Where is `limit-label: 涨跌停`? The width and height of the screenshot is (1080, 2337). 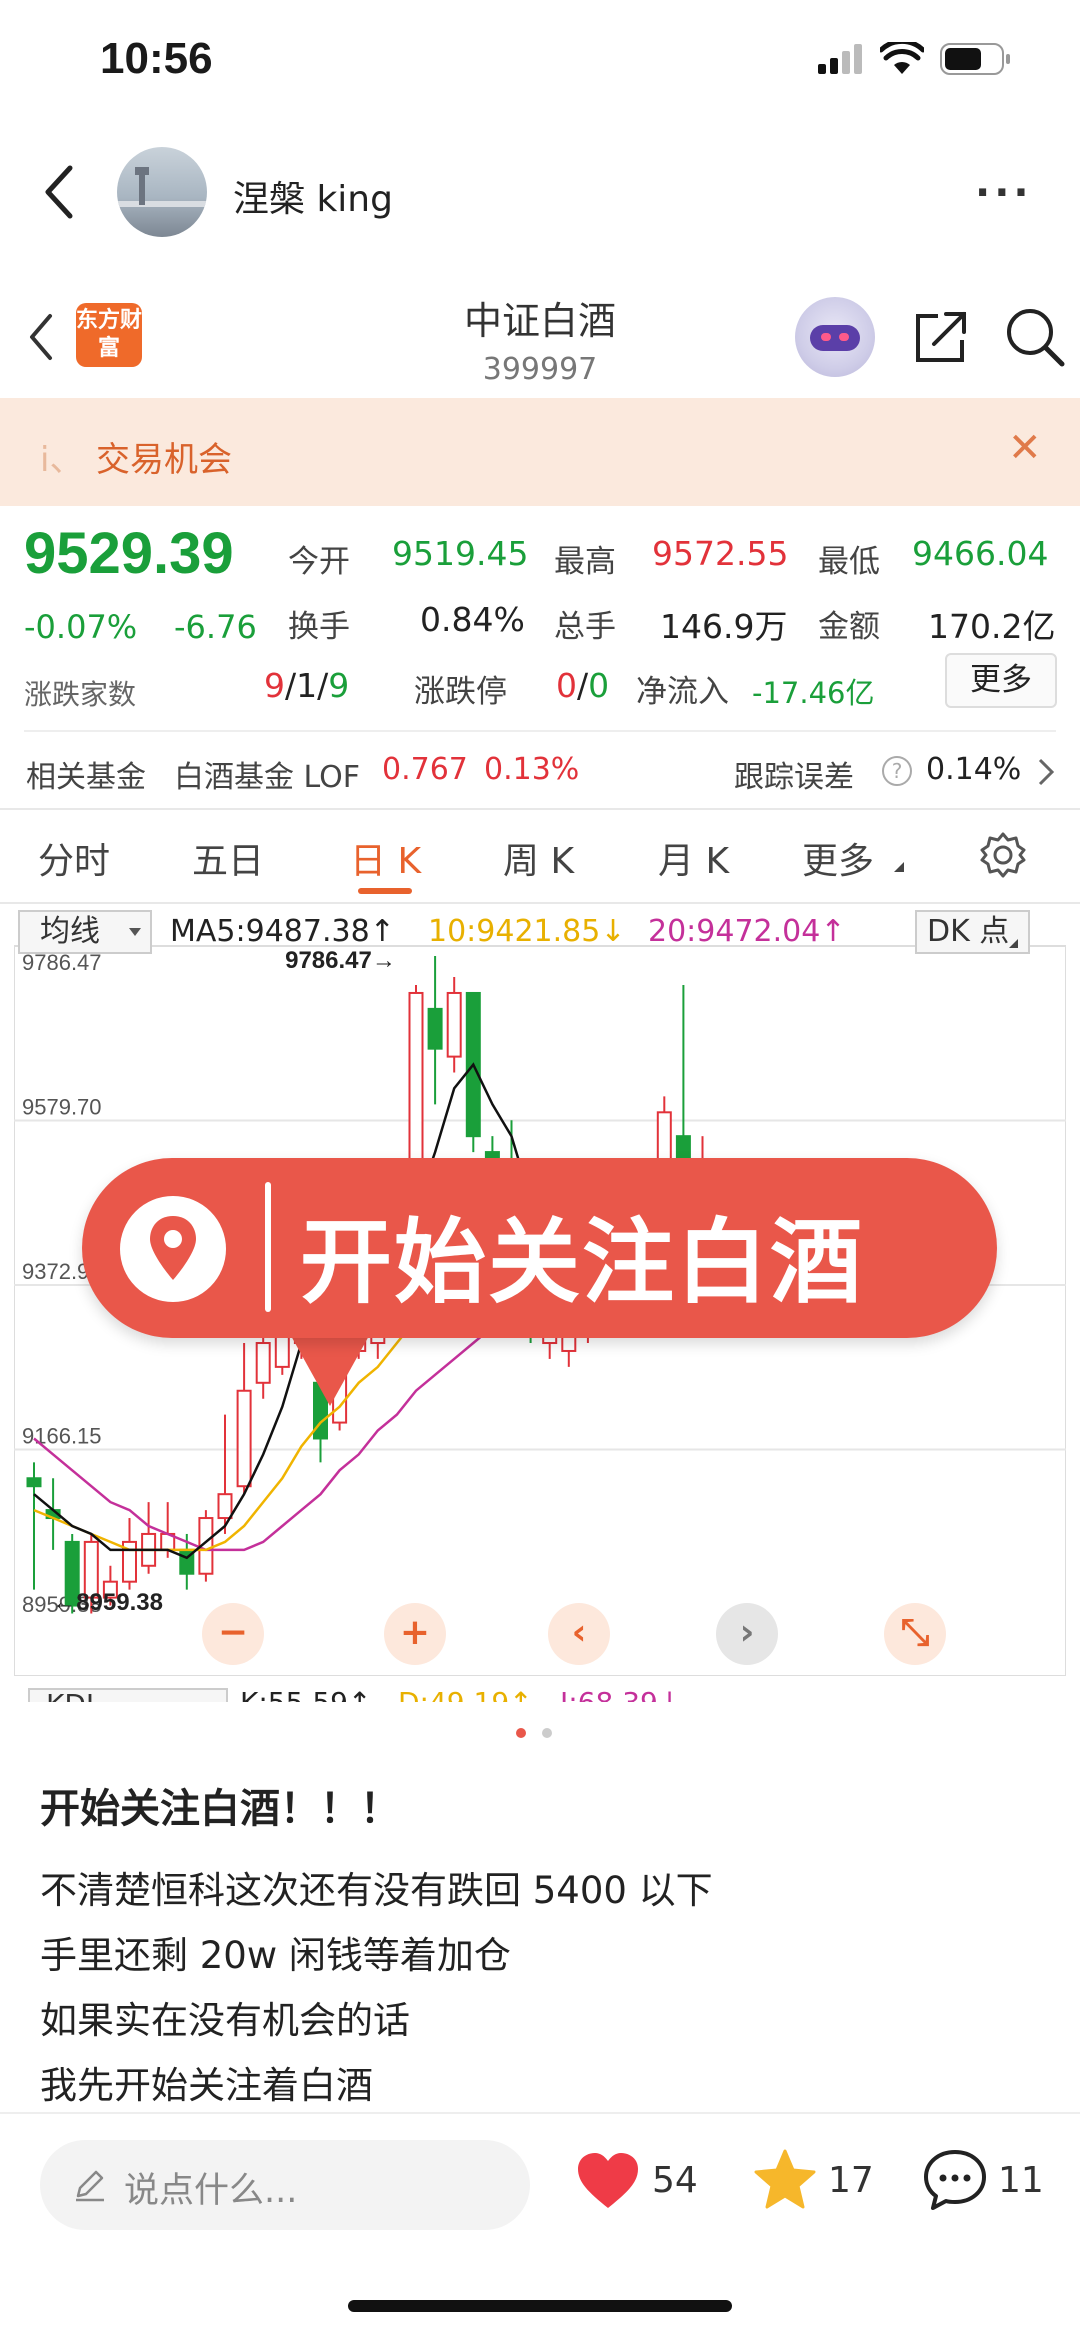
limit-label: 涨跌停 is located at coordinates (460, 692).